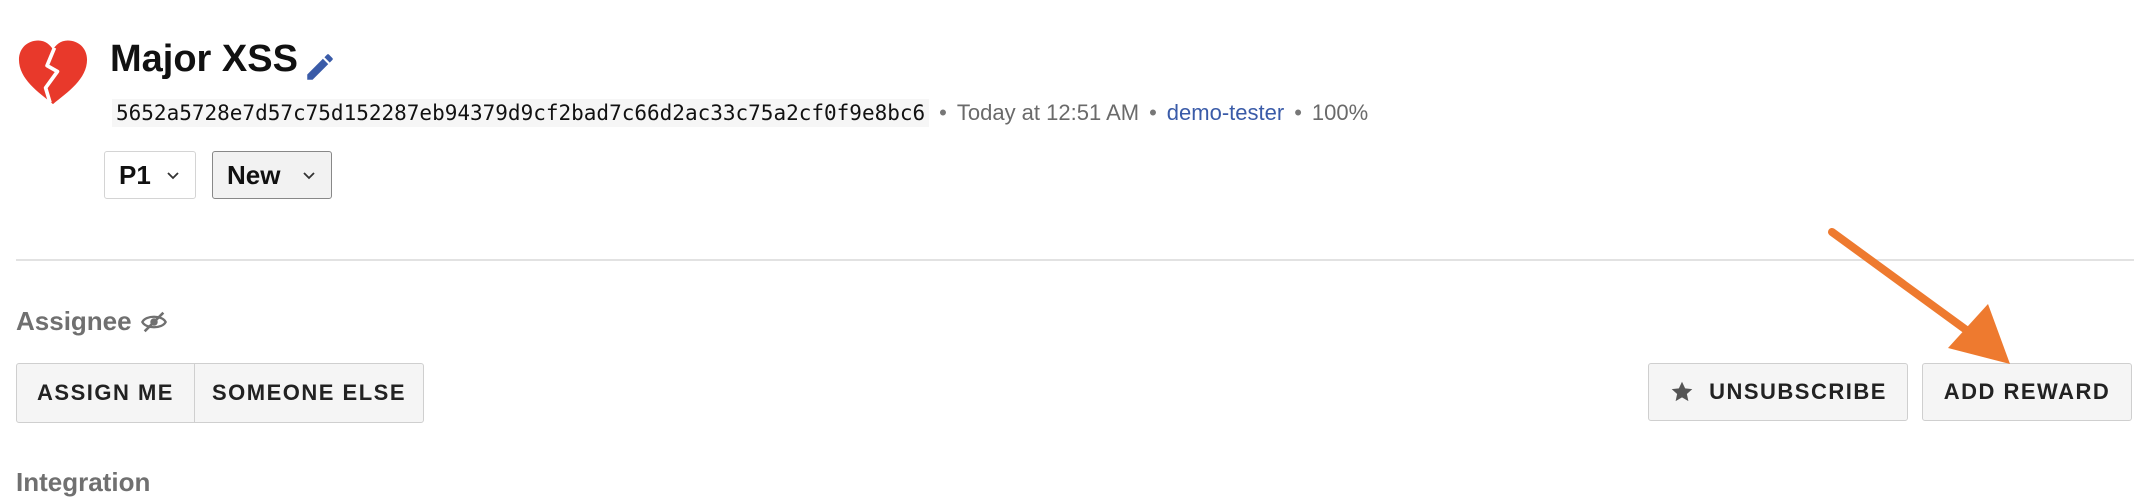  I want to click on confidence-percent: 100%, so click(1340, 112).